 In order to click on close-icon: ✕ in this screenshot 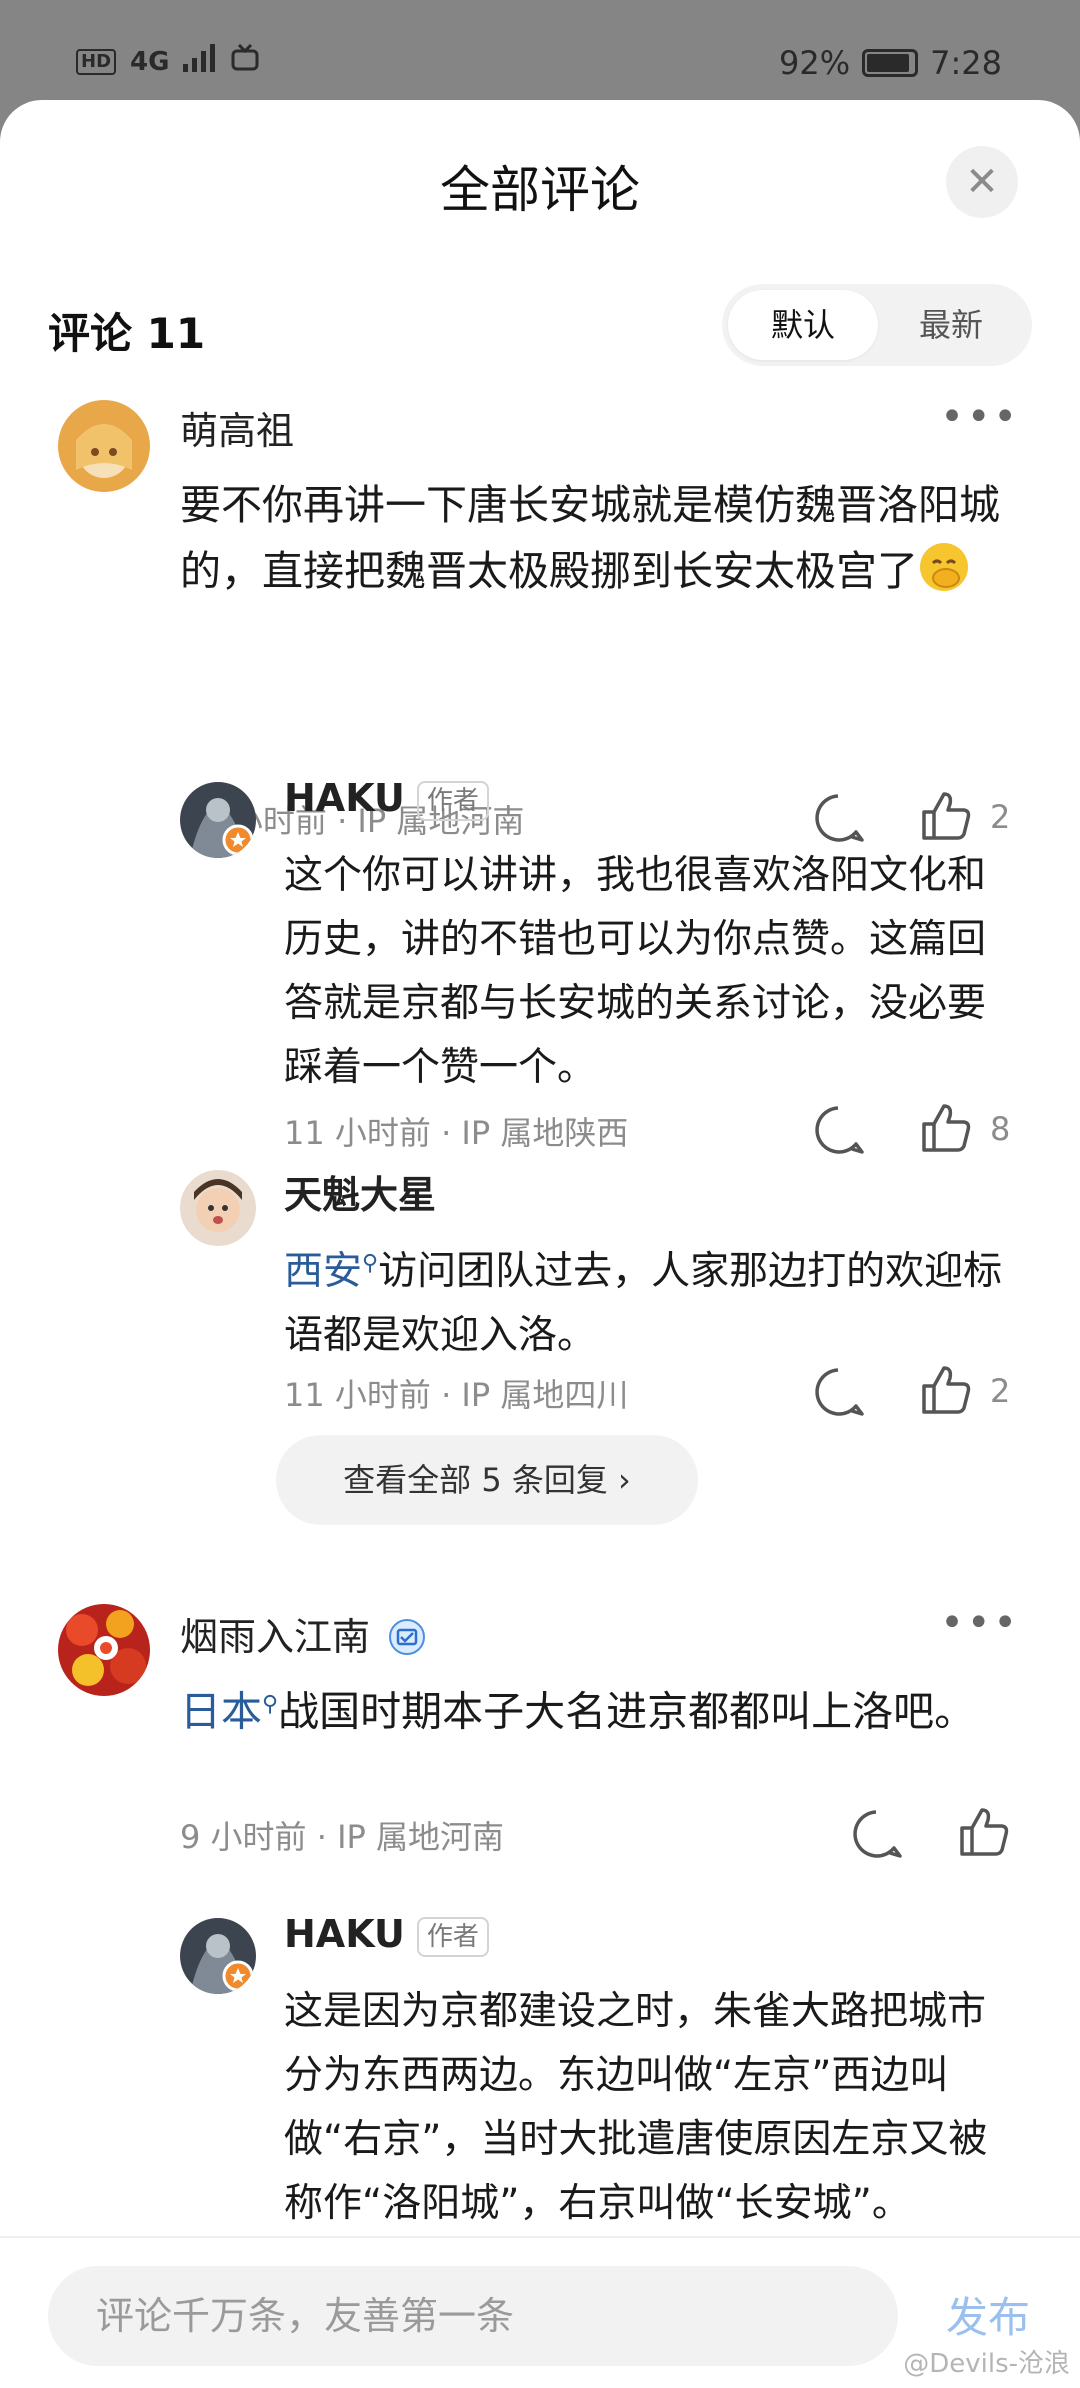, I will do `click(982, 182)`.